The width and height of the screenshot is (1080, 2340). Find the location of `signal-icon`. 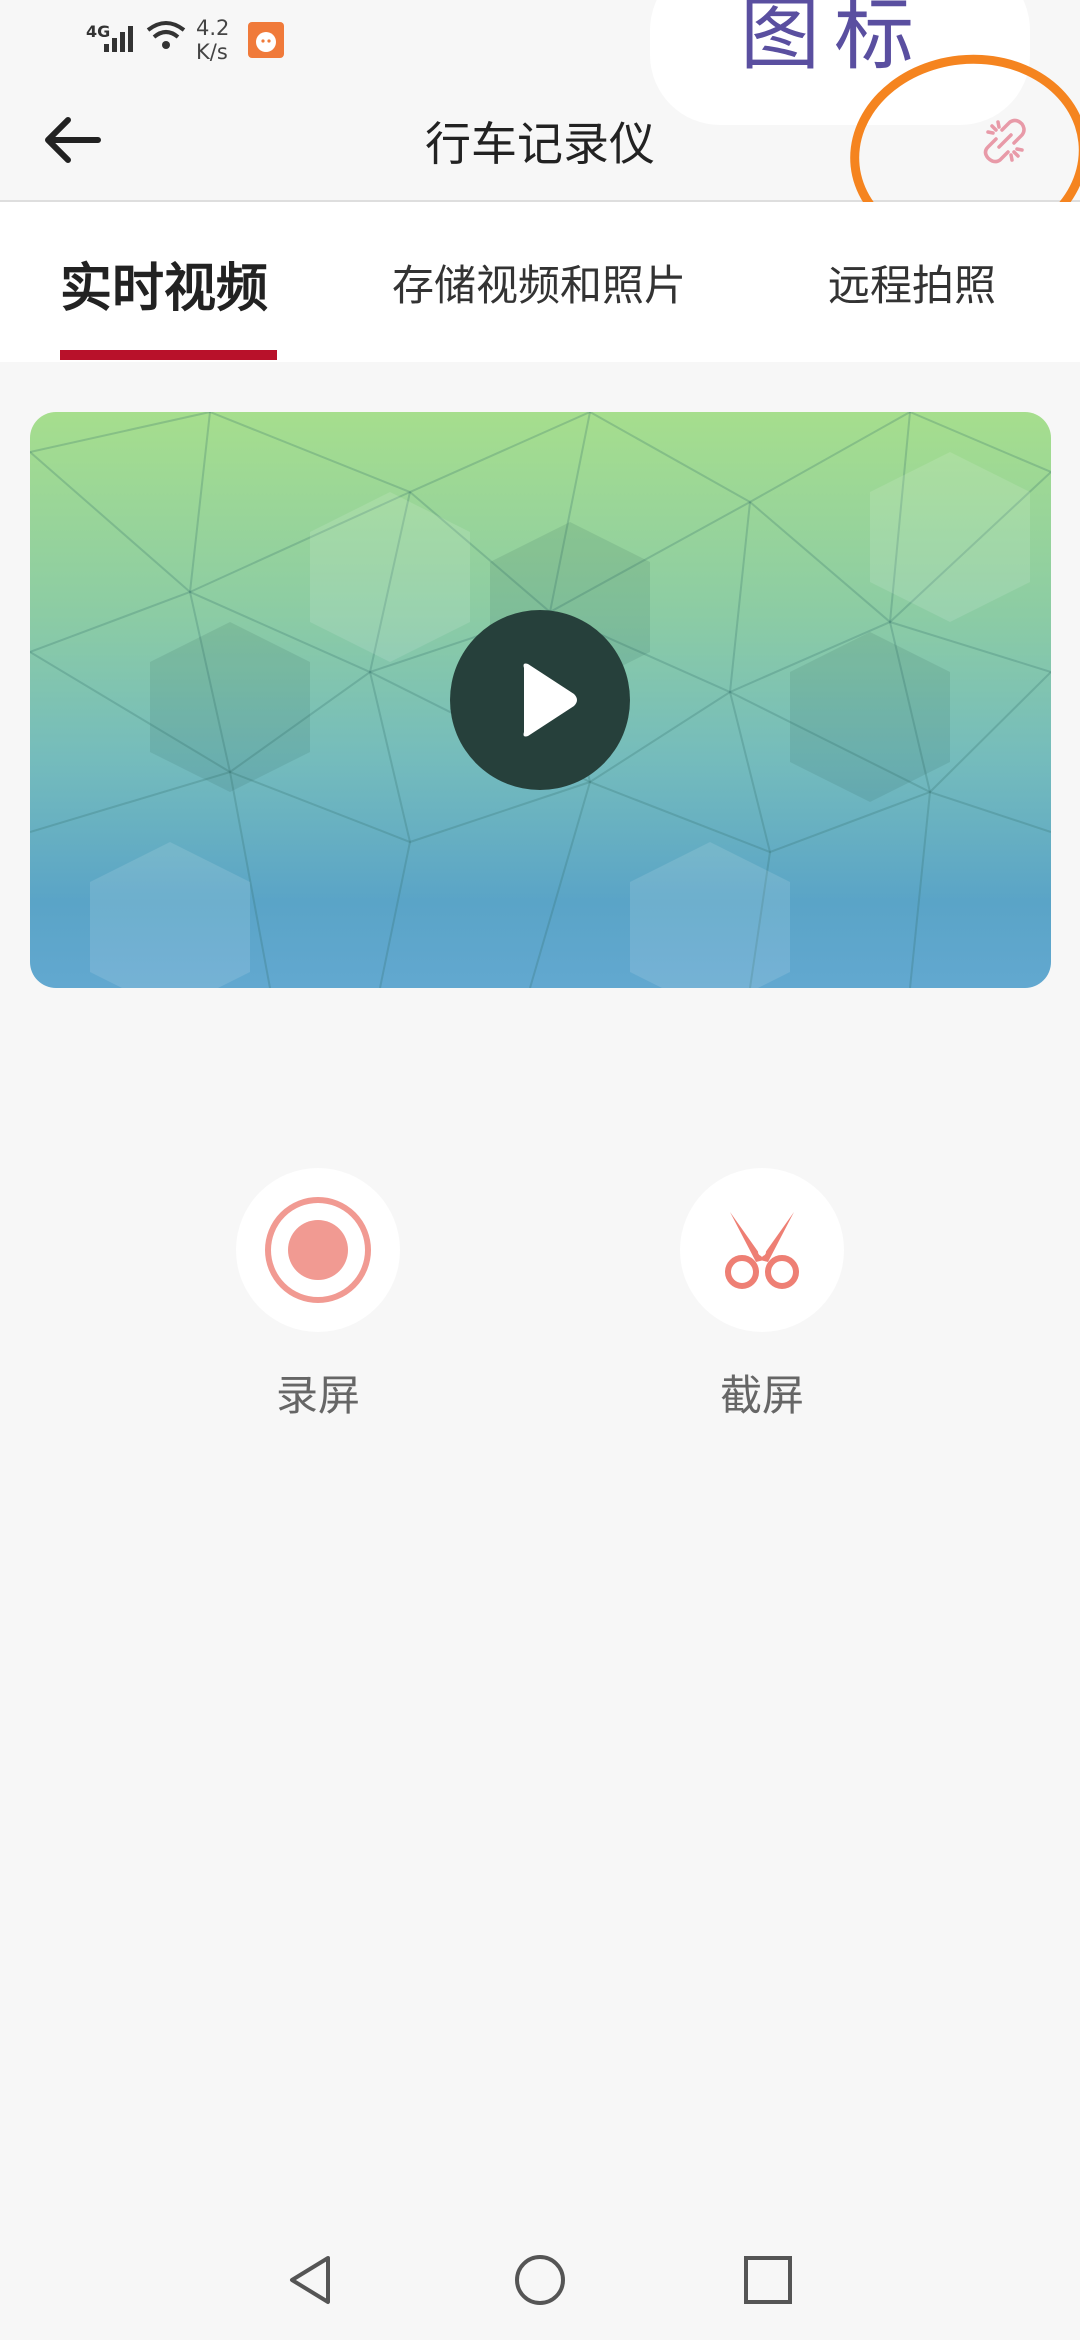

signal-icon is located at coordinates (118, 39).